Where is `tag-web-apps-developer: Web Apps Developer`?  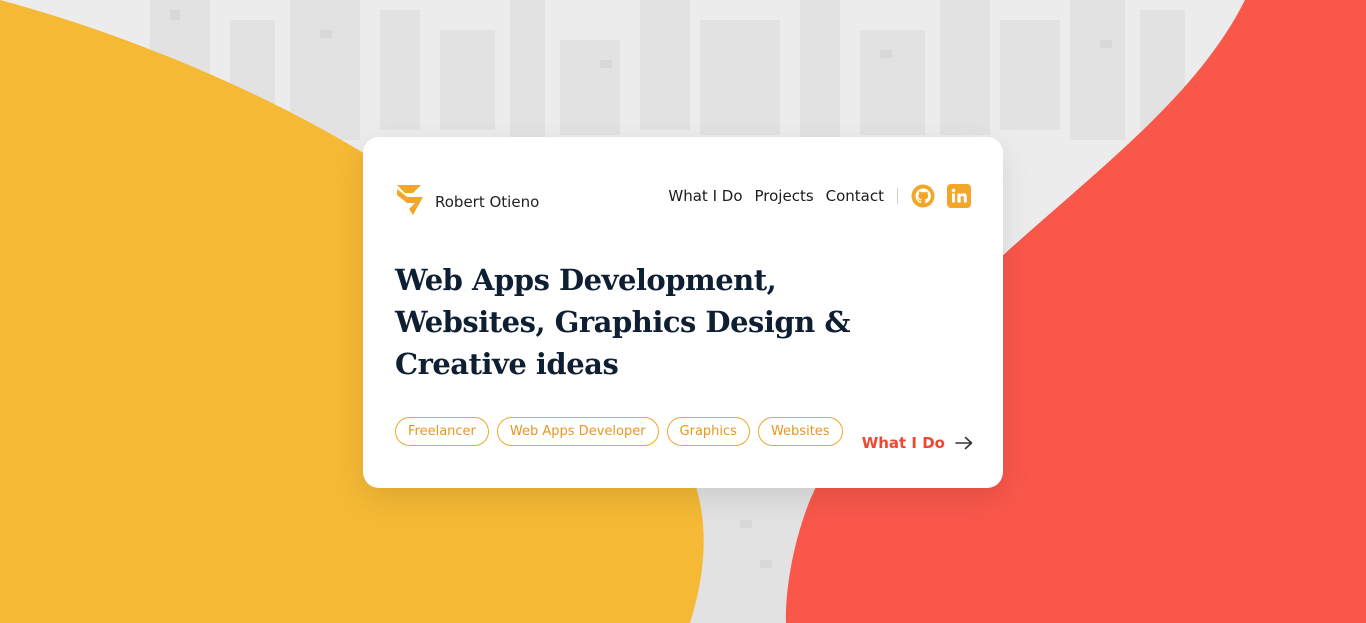
tag-web-apps-developer: Web Apps Developer is located at coordinates (577, 431).